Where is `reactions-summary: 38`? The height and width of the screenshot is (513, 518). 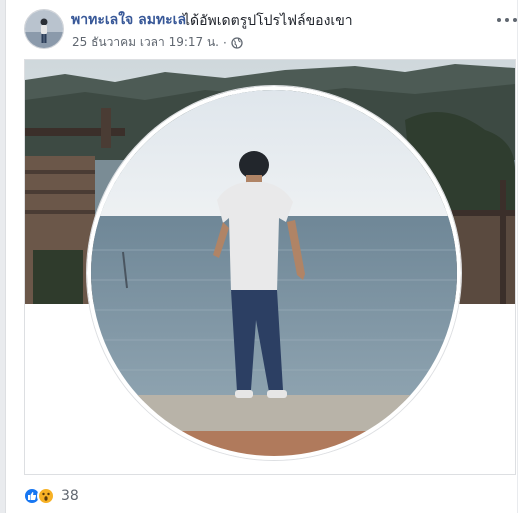 reactions-summary: 38 is located at coordinates (51, 496).